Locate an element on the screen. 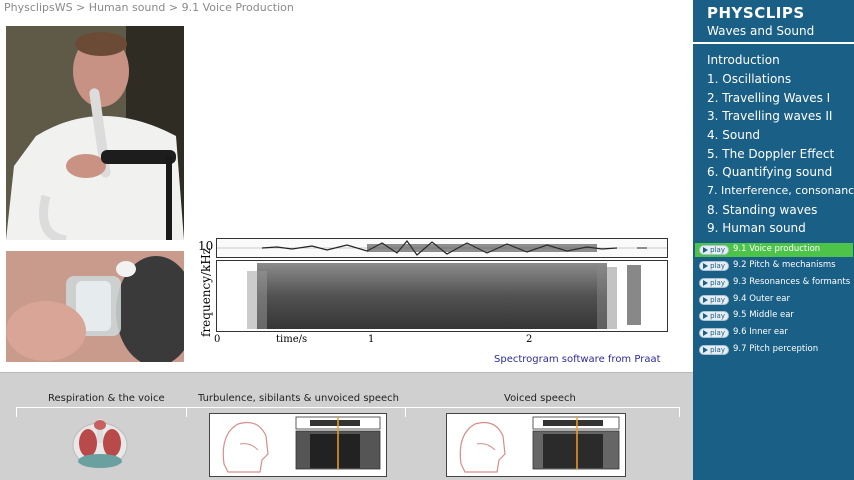  breadcrumb-current: 9.1 Voice Production is located at coordinates (237, 7).